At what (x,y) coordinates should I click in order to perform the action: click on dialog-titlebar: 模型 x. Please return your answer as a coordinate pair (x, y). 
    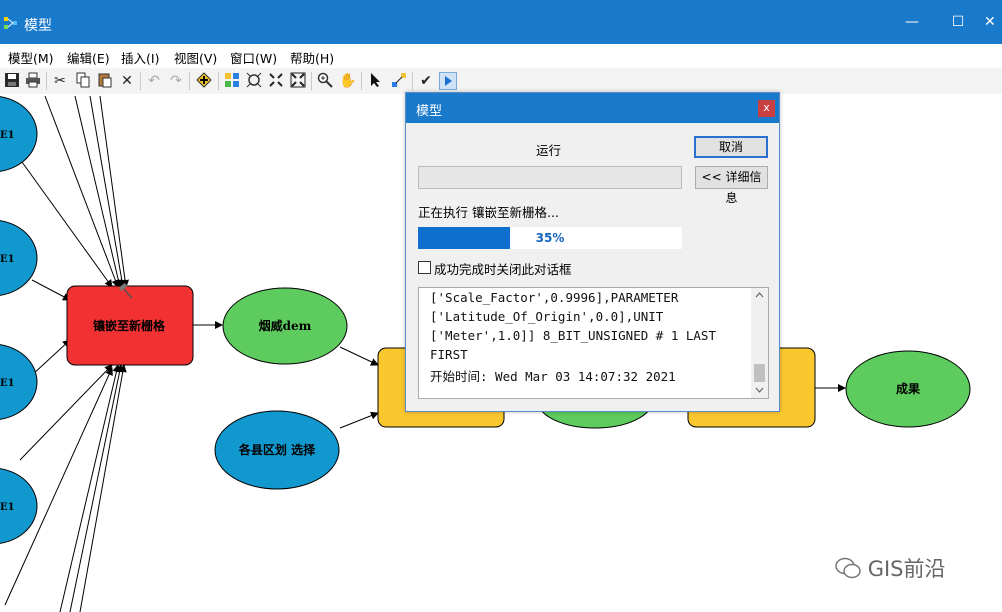
    Looking at the image, I should click on (592, 108).